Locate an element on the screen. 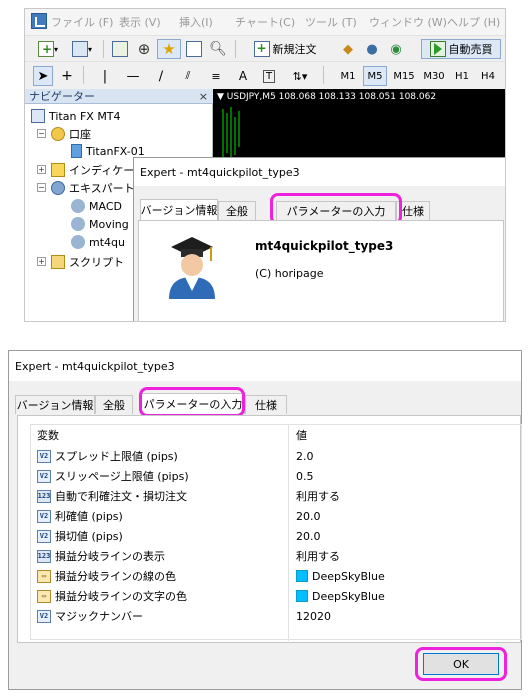 The height and width of the screenshot is (700, 531). param-name: 損益分岐ラインの表示 is located at coordinates (110, 556).